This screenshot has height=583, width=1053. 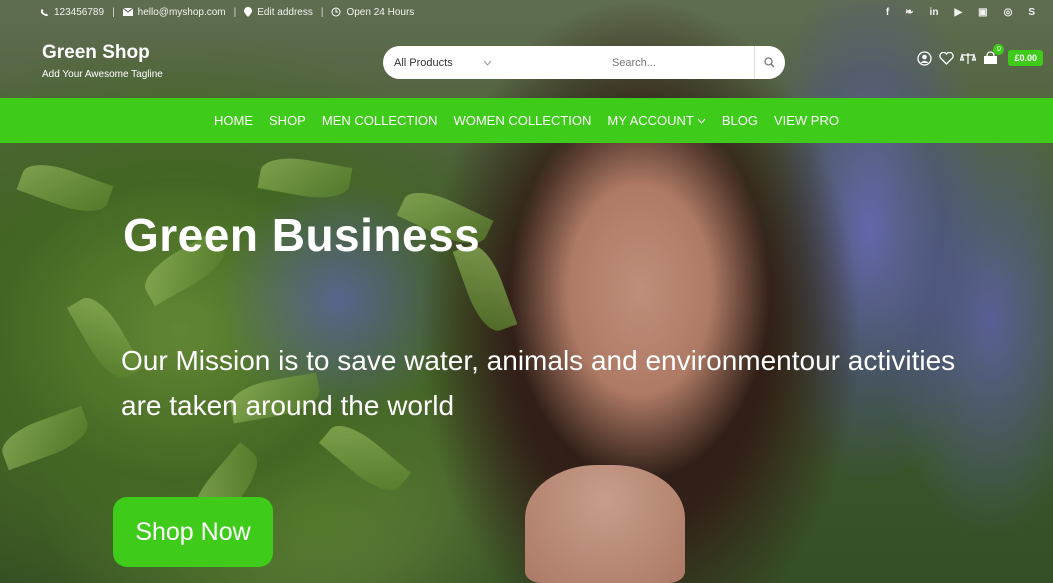 What do you see at coordinates (999, 49) in the screenshot?
I see `cart-count-badge: 0` at bounding box center [999, 49].